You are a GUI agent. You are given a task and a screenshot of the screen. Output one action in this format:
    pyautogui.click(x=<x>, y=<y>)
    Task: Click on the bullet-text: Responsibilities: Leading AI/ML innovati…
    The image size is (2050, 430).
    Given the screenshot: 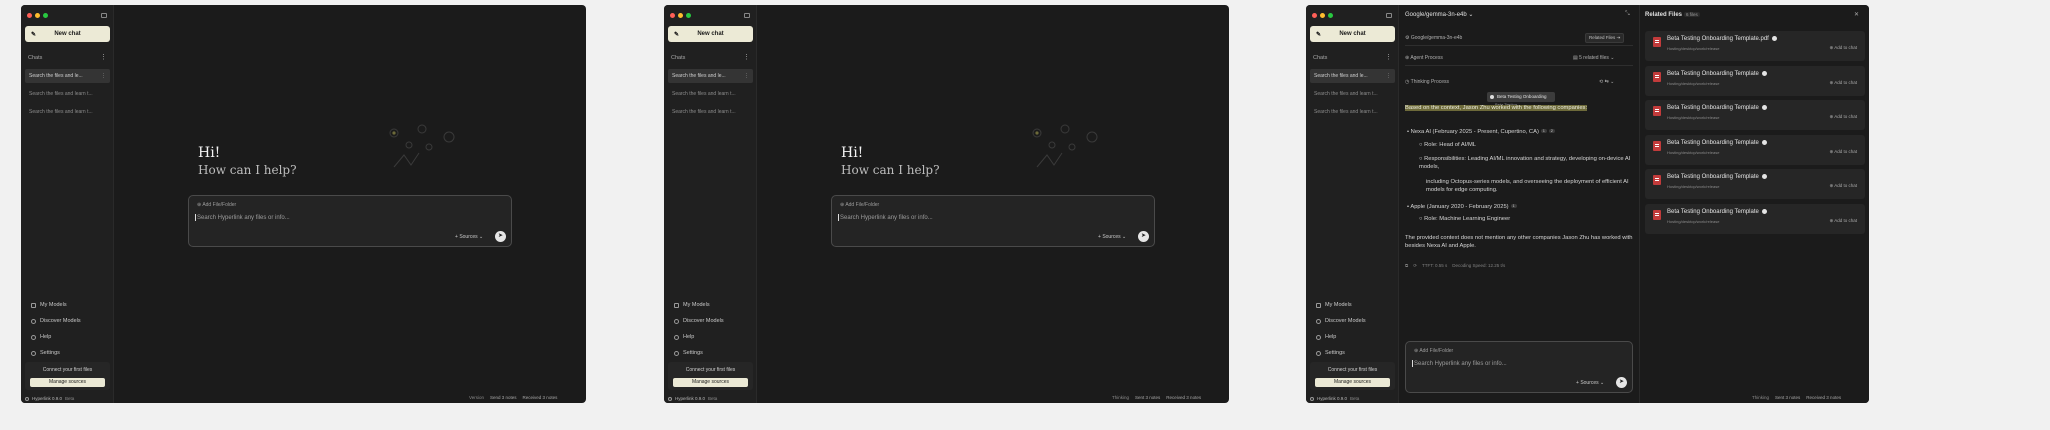 What is the action you would take?
    pyautogui.click(x=1525, y=163)
    